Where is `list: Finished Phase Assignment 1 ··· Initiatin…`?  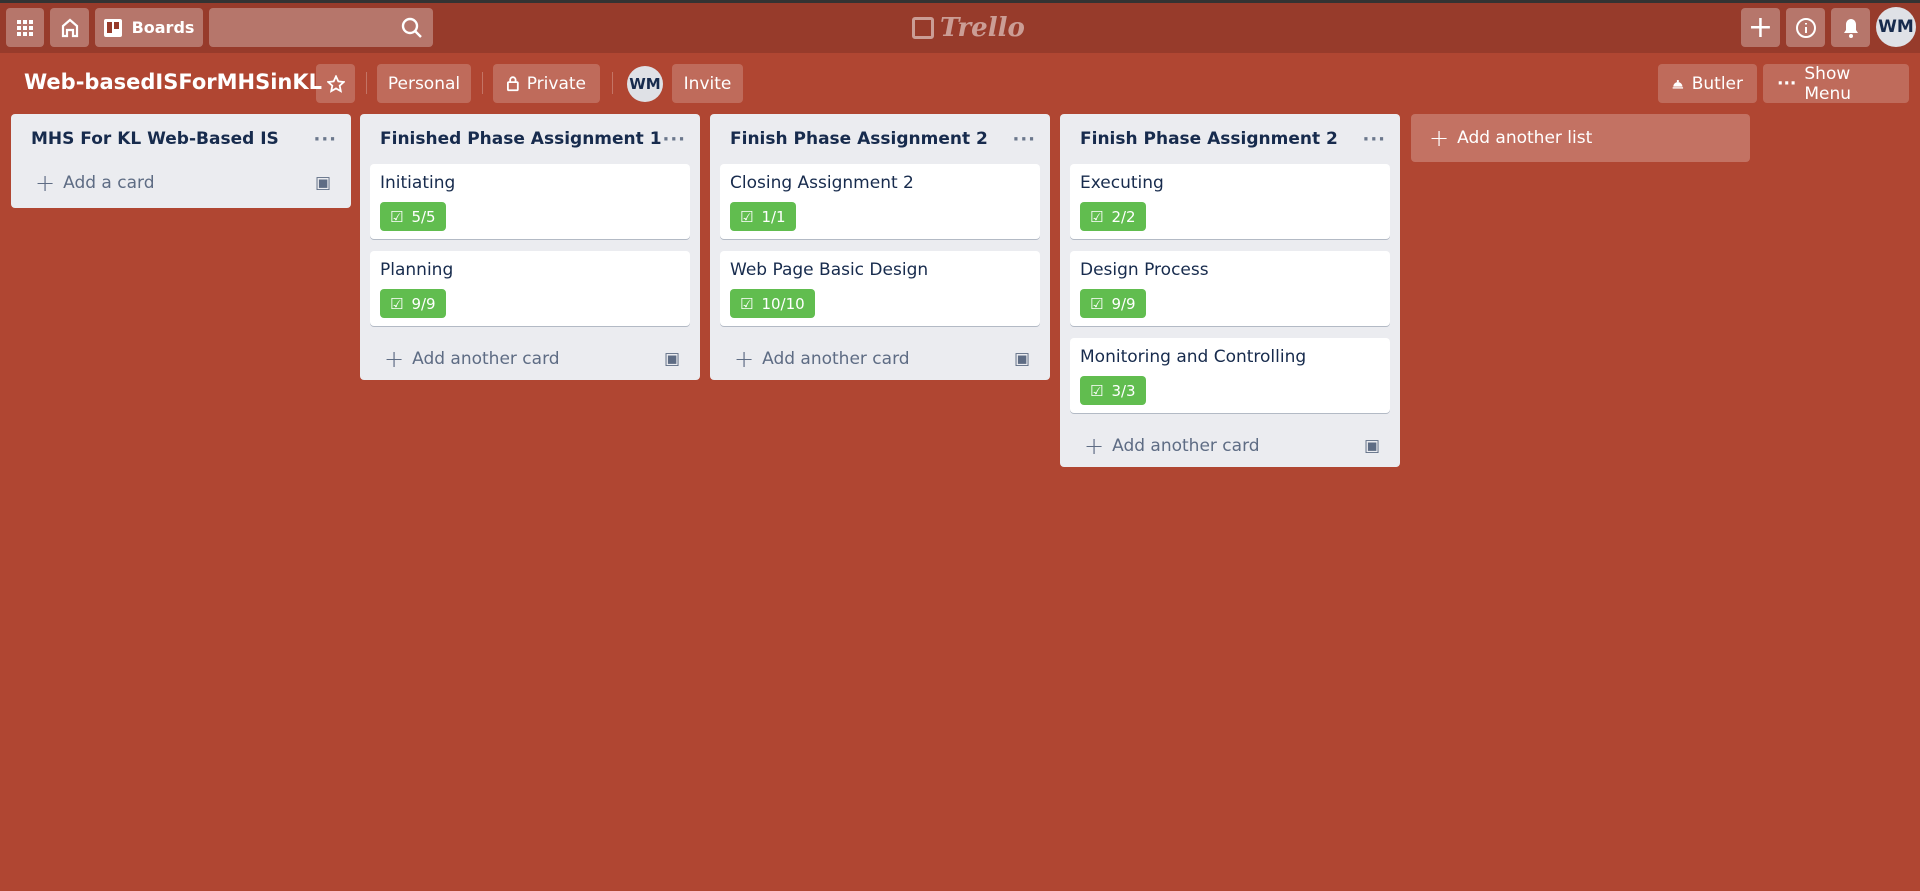
list: Finished Phase Assignment 1 ··· Initiatin… is located at coordinates (530, 247).